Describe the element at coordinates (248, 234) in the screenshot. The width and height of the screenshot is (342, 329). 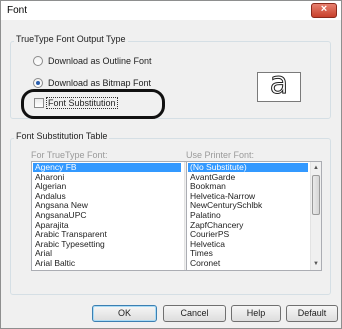
I see `printer-font-list-item: CourierPS` at that location.